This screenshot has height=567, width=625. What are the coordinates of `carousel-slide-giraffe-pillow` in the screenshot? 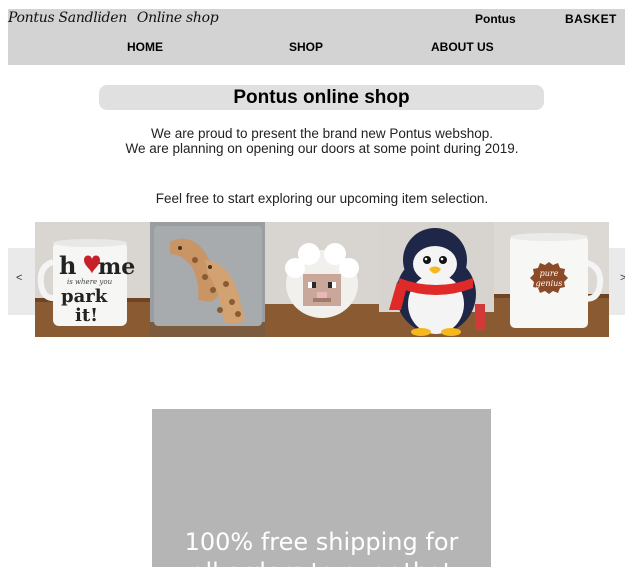 It's located at (207, 279).